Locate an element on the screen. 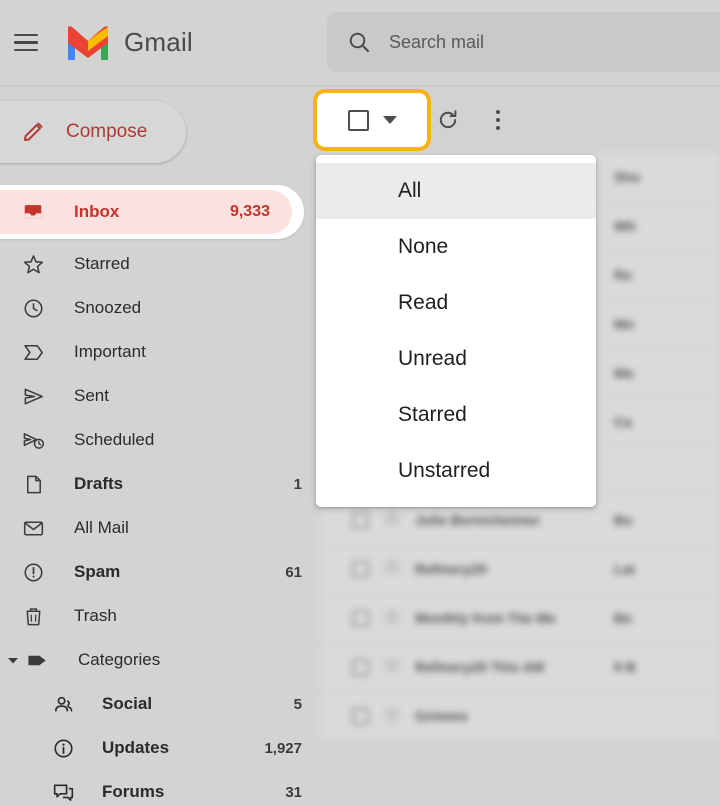 The width and height of the screenshot is (720, 806). sidebar-item-label: Scheduled is located at coordinates (114, 439).